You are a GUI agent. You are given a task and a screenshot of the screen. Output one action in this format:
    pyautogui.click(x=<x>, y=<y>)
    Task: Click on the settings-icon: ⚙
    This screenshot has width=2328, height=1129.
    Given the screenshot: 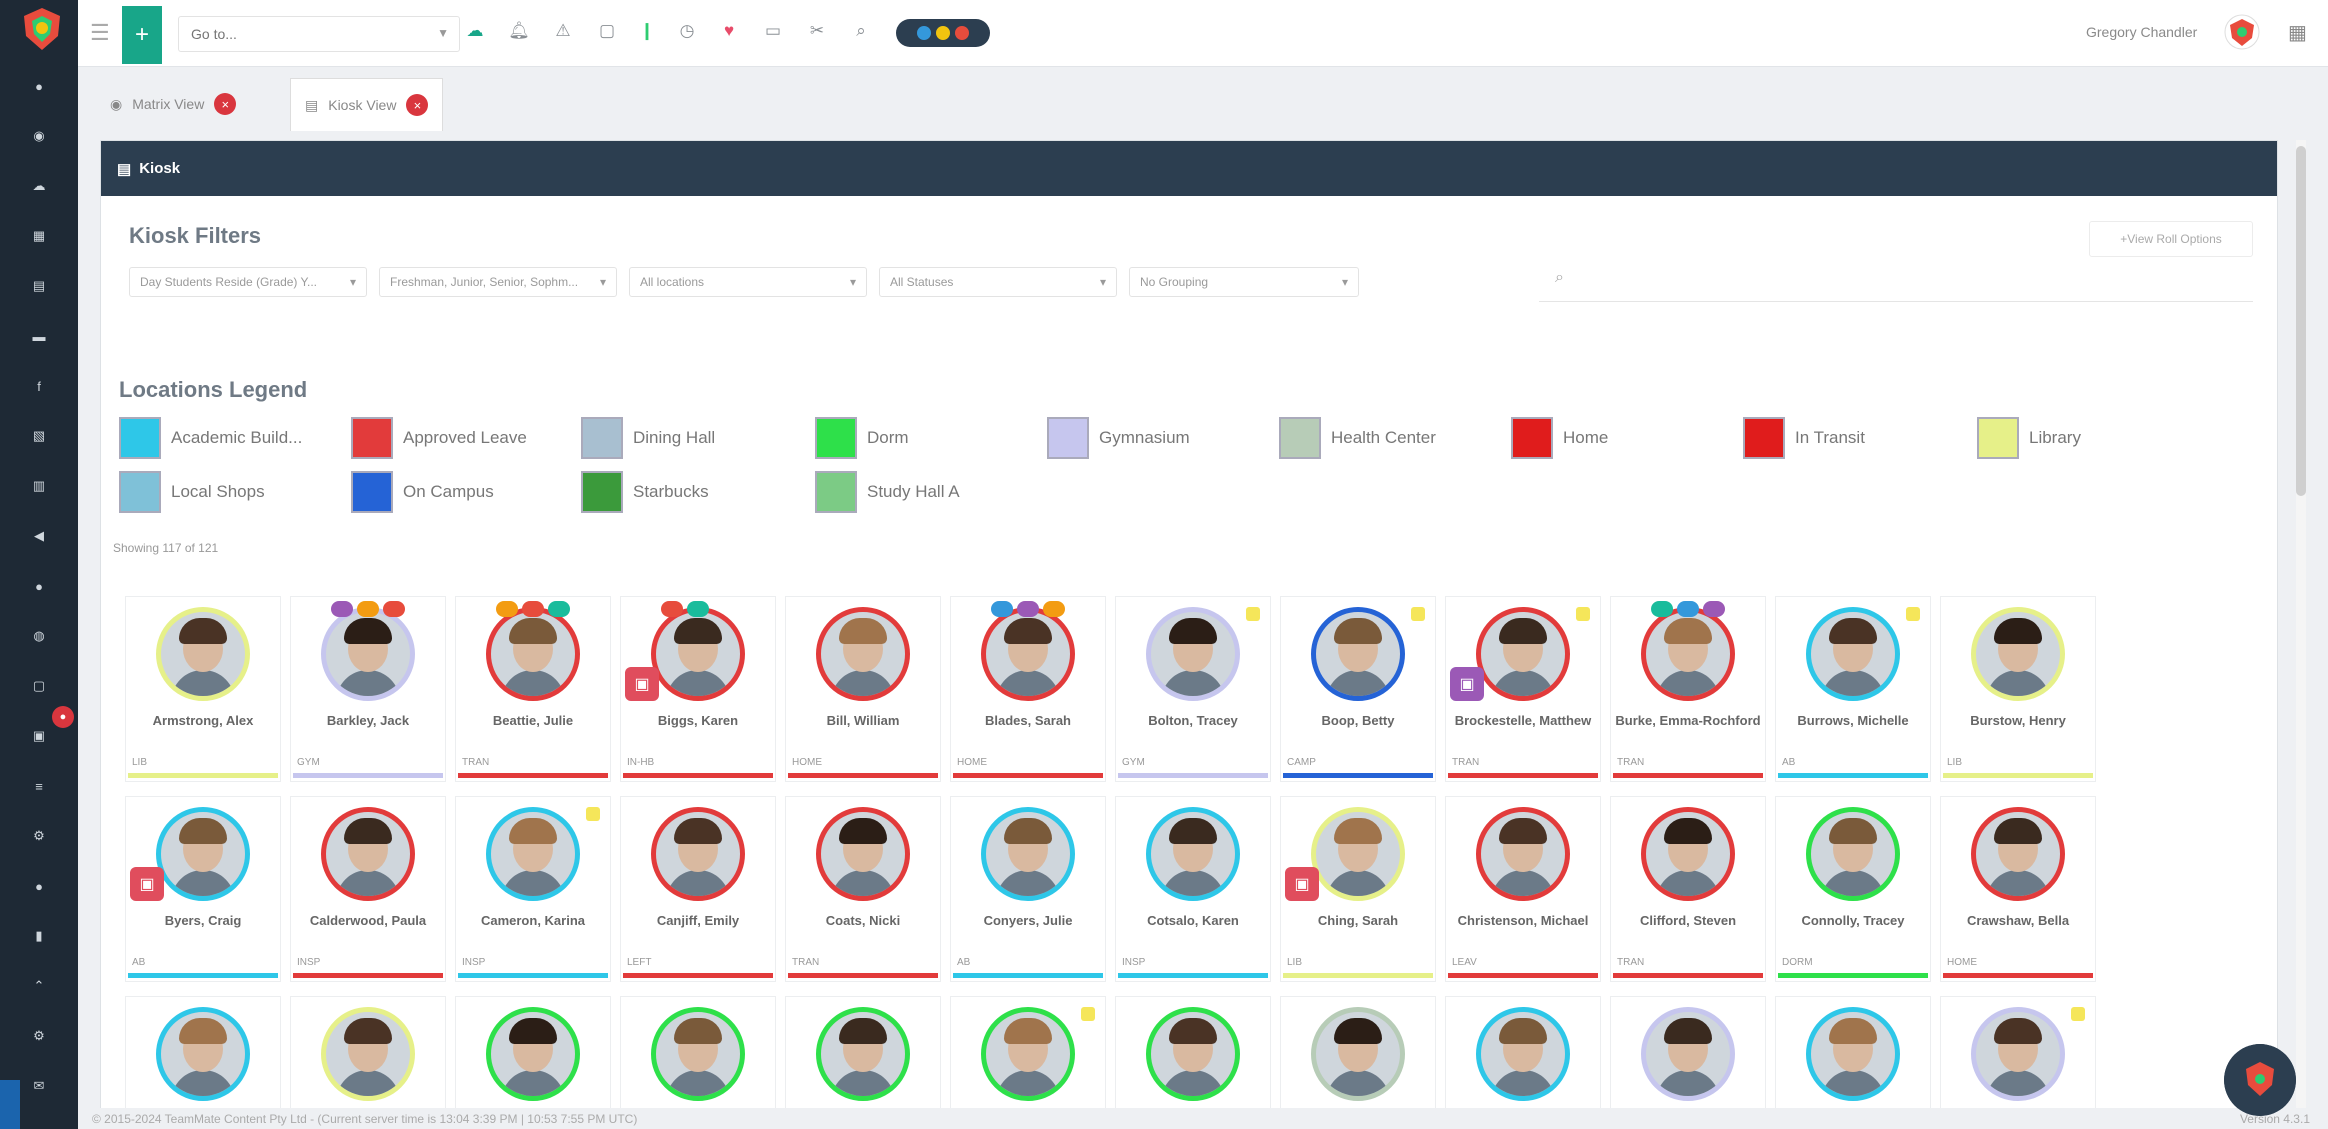 What is the action you would take?
    pyautogui.click(x=39, y=836)
    